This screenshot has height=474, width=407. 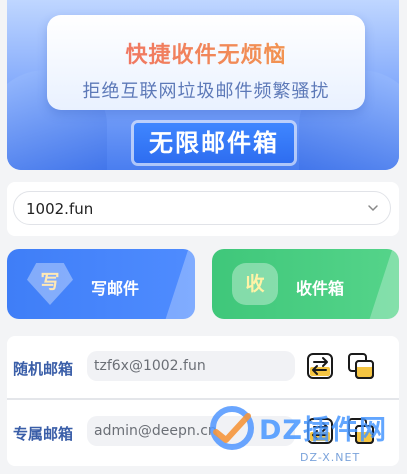 What do you see at coordinates (232, 428) in the screenshot?
I see `watermark-logo-icon` at bounding box center [232, 428].